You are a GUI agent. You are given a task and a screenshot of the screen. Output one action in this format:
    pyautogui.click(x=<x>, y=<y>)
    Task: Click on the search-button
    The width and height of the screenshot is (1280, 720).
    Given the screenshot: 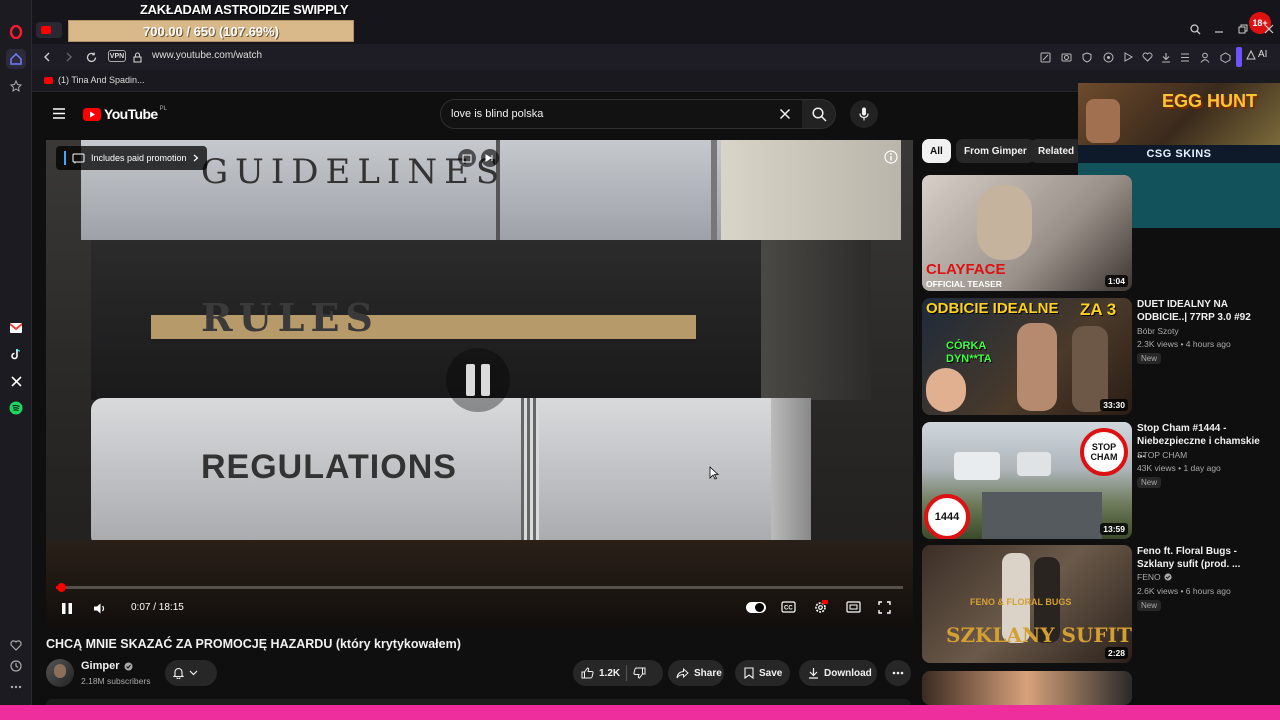 What is the action you would take?
    pyautogui.click(x=819, y=114)
    